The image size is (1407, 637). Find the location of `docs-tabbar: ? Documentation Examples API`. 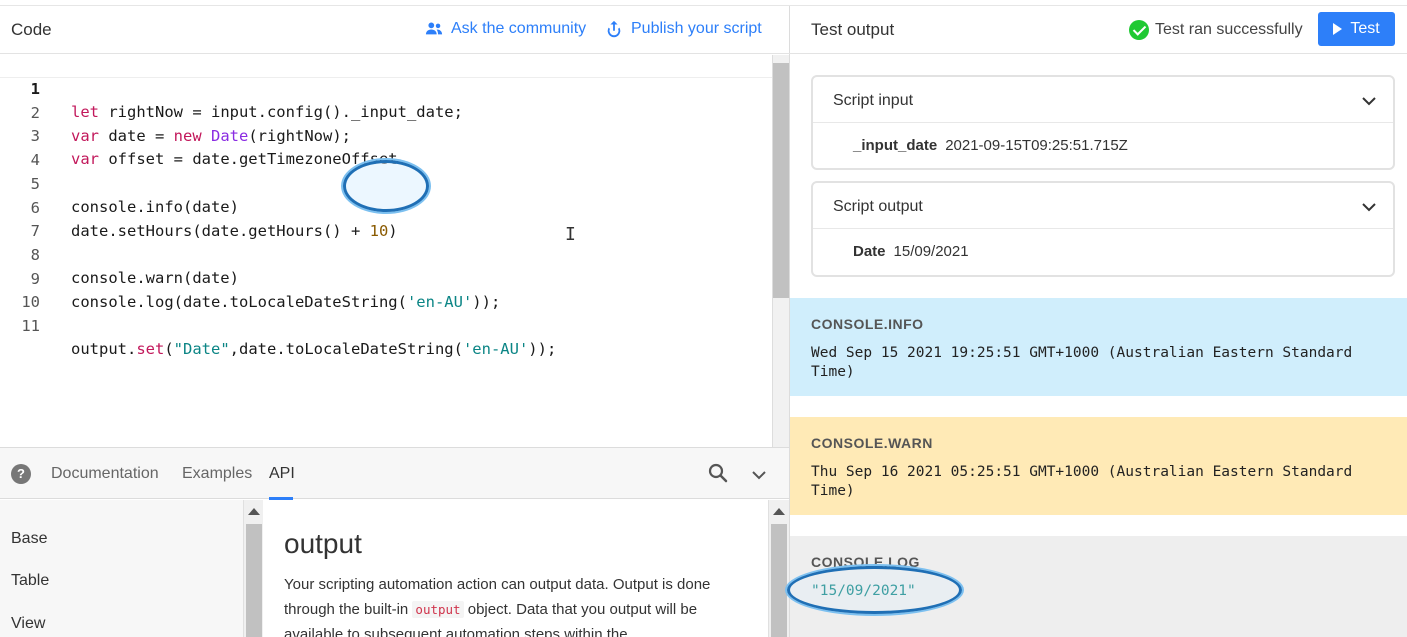

docs-tabbar: ? Documentation Examples API is located at coordinates (394, 473).